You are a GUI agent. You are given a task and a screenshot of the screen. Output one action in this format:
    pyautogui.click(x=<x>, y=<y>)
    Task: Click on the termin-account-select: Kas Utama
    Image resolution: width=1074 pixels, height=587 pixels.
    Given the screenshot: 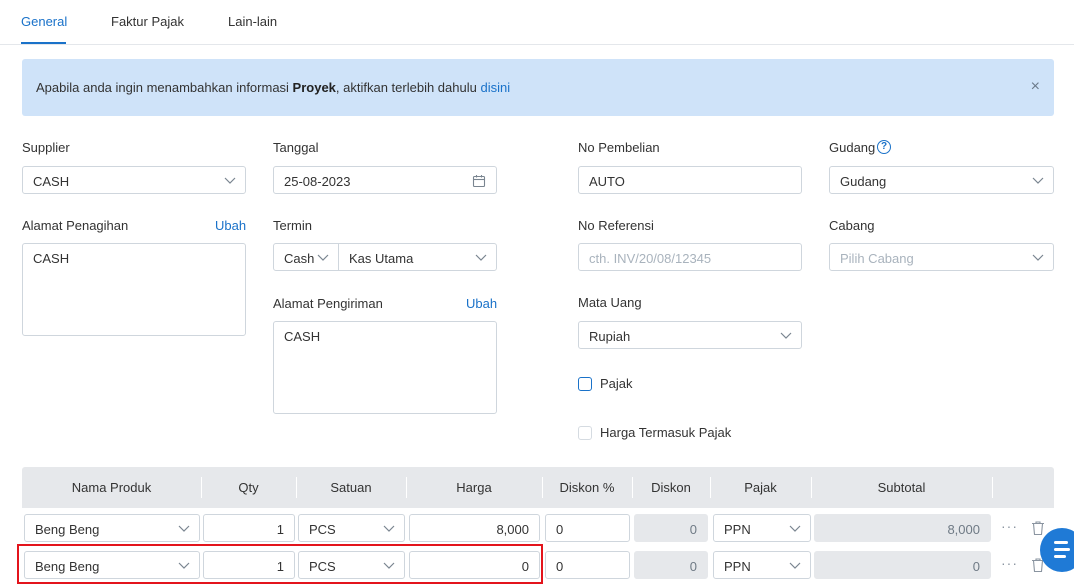 What is the action you would take?
    pyautogui.click(x=417, y=257)
    